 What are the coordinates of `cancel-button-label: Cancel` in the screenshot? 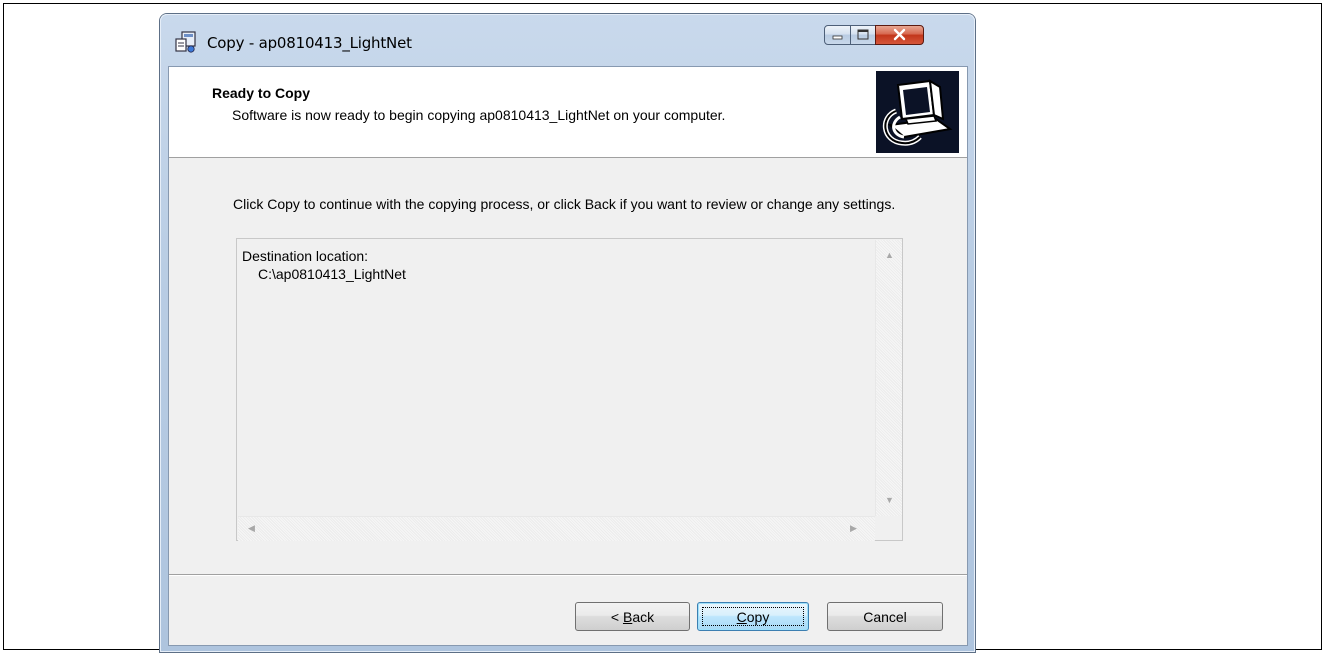 It's located at (885, 616).